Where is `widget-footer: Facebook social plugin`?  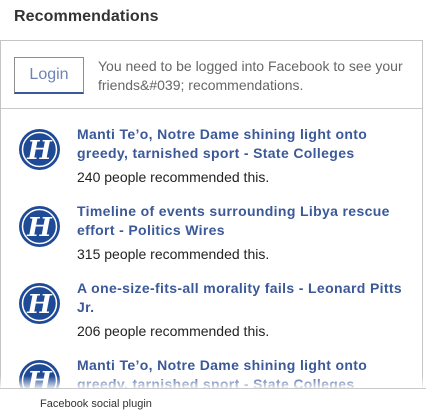 widget-footer: Facebook social plugin is located at coordinates (213, 402).